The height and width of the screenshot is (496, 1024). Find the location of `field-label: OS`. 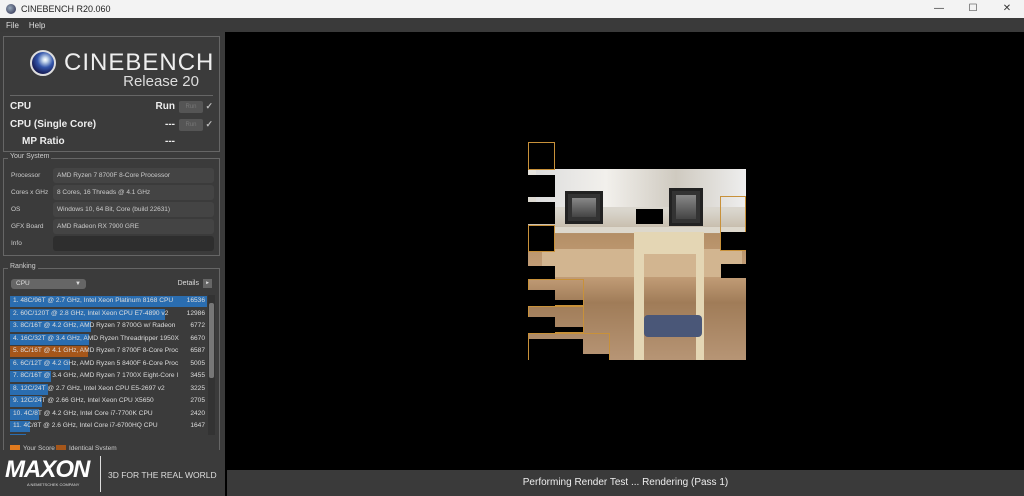

field-label: OS is located at coordinates (16, 209).